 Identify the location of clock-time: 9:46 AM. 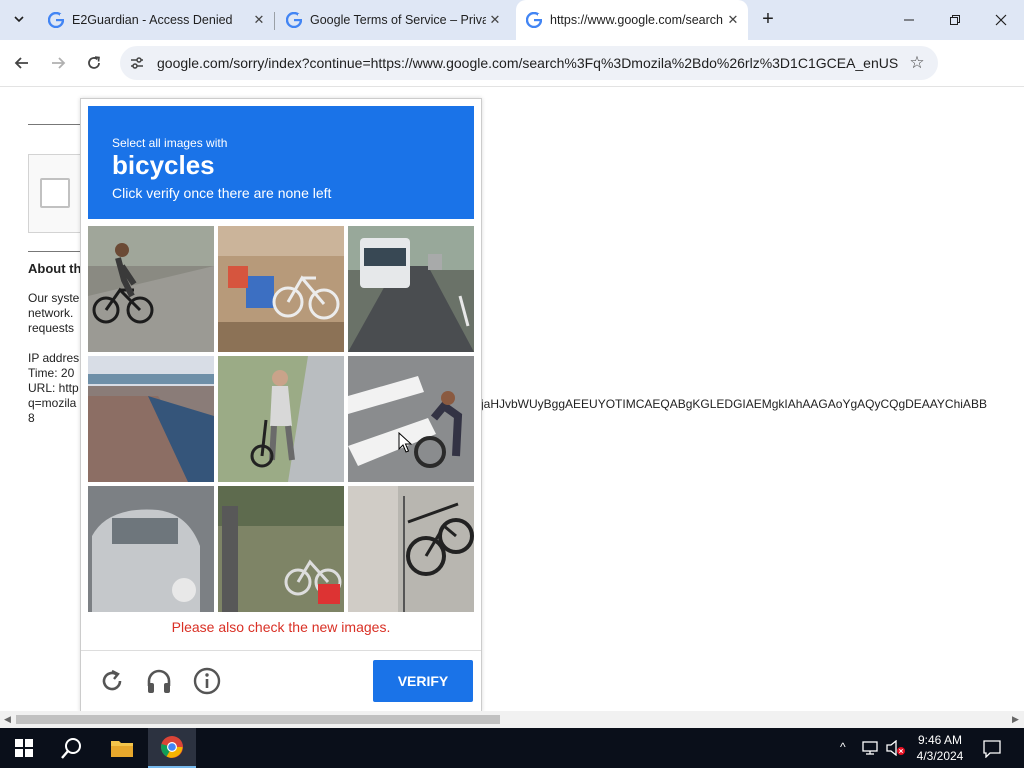
(940, 740).